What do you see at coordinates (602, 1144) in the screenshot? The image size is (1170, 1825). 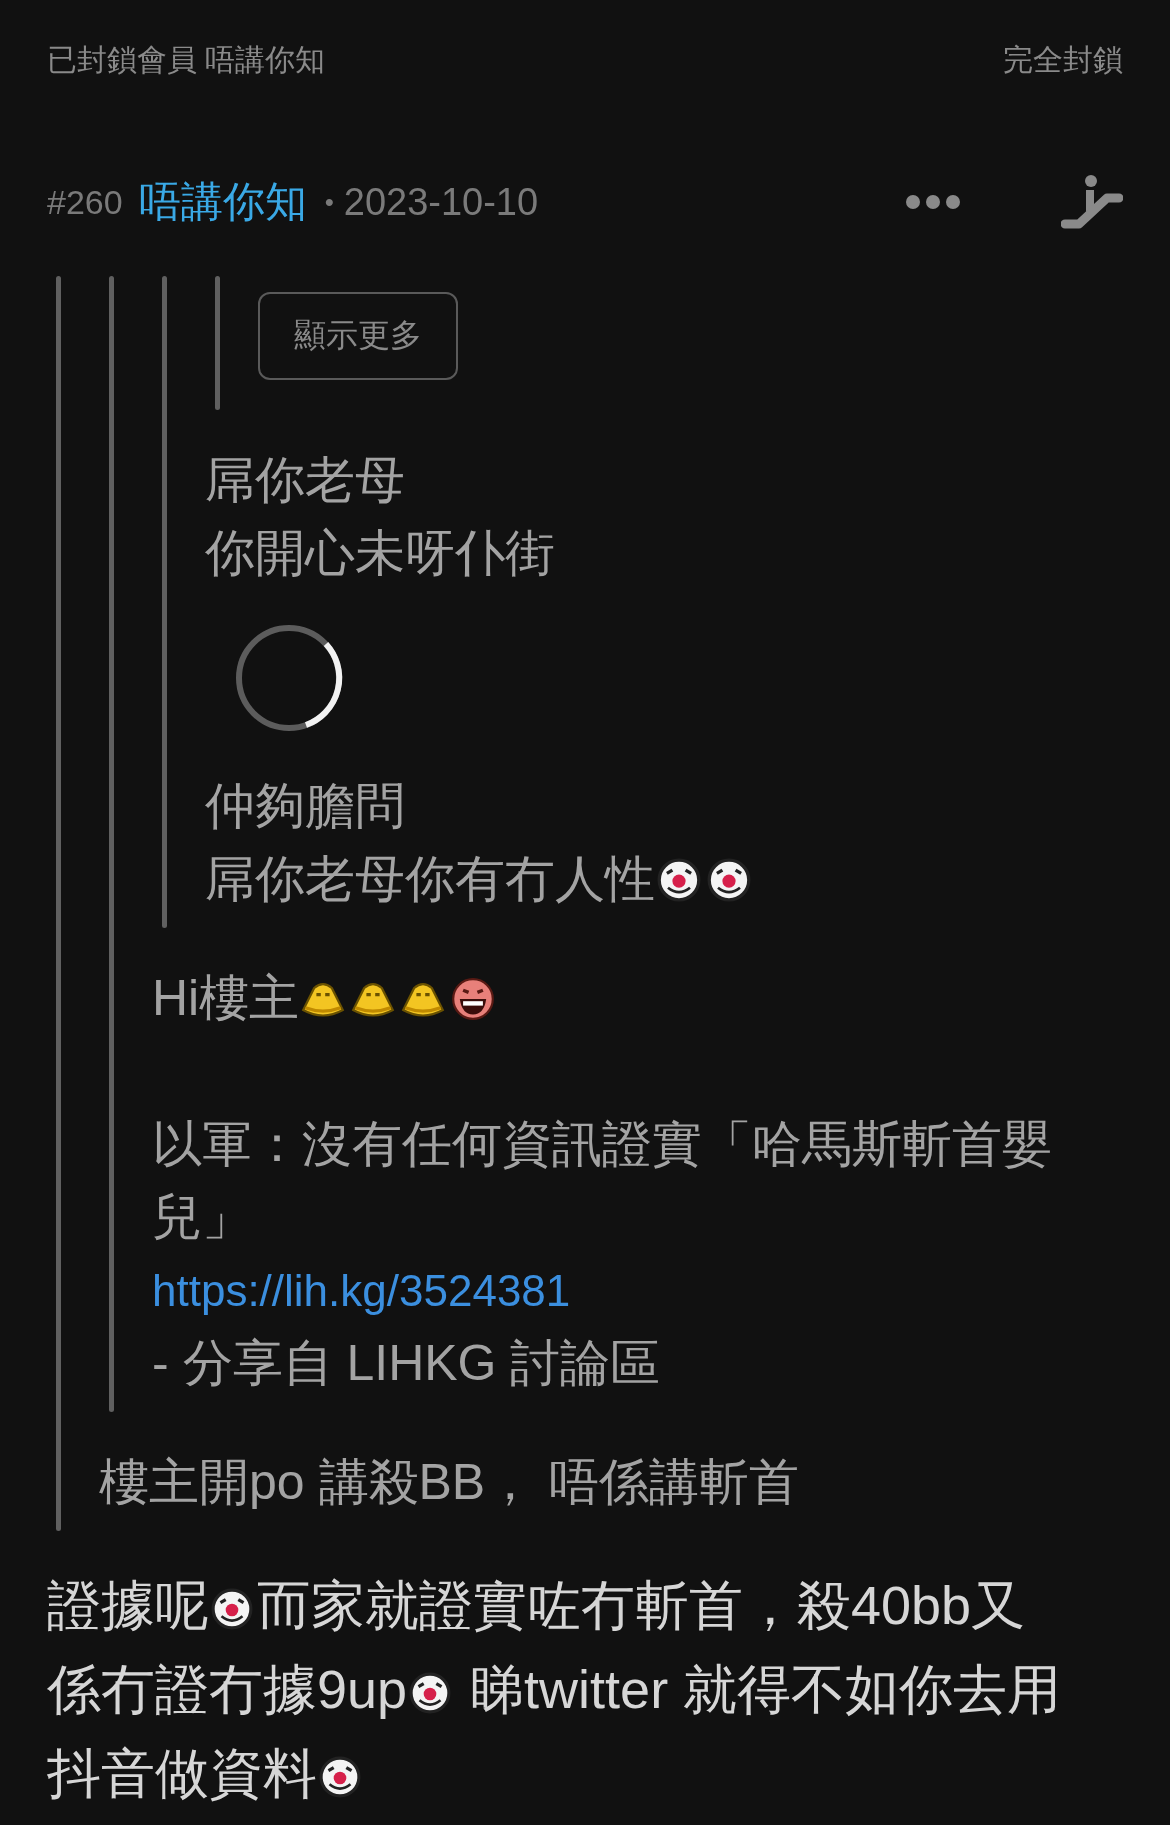 I see `quote-text: 以軍：沒有任何資訊證實「哈馬斯斬首嬰` at bounding box center [602, 1144].